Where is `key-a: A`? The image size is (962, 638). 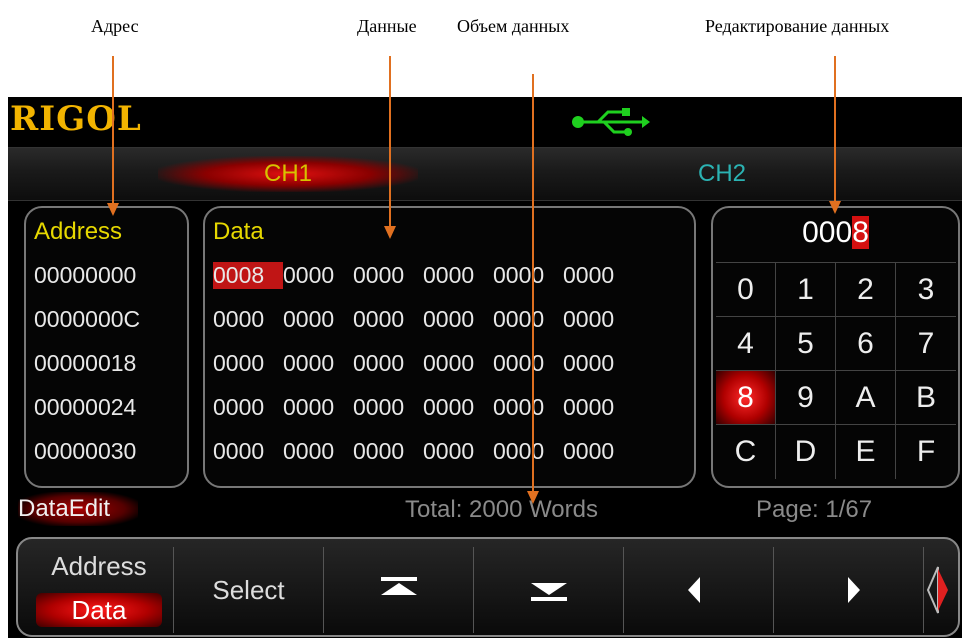
key-a: A is located at coordinates (866, 398).